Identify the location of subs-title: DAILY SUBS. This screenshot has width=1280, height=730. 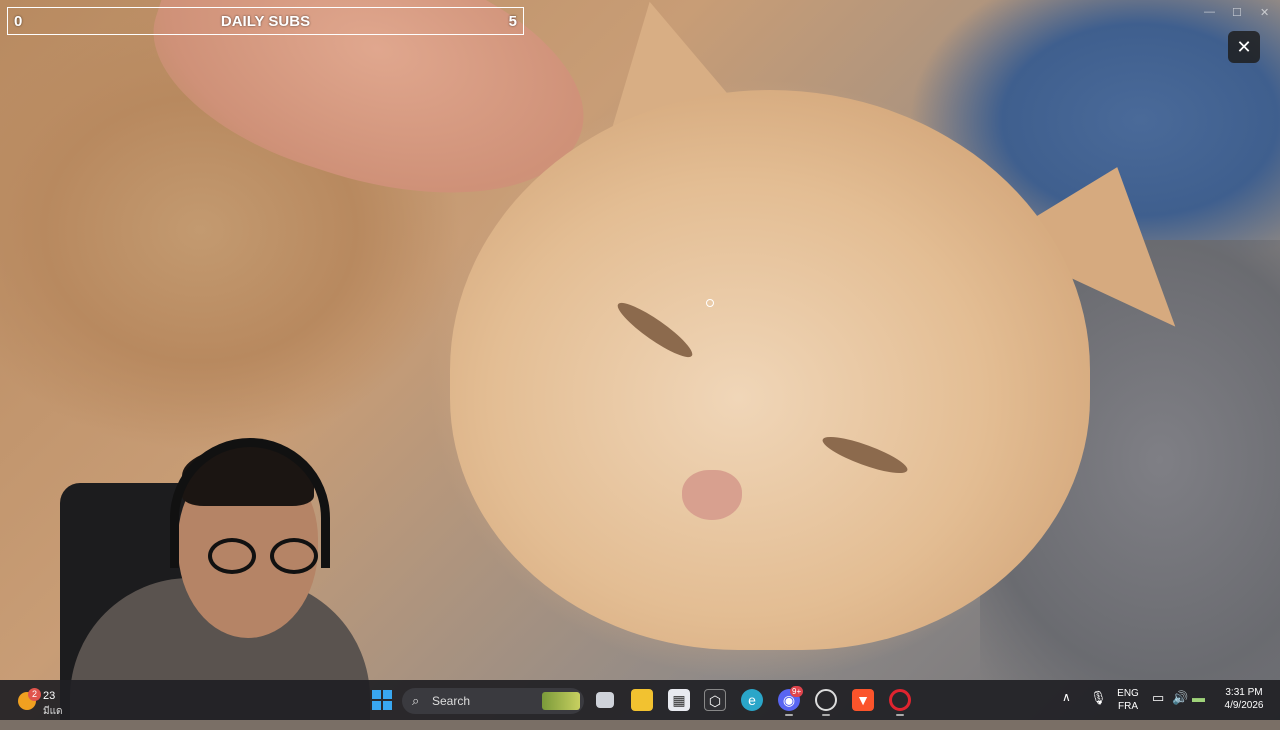
(265, 21).